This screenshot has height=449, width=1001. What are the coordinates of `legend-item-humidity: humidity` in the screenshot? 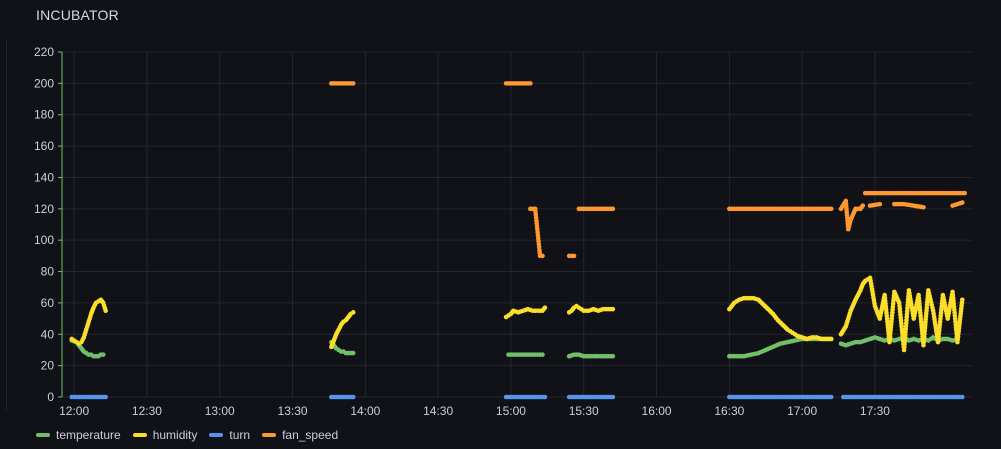 It's located at (165, 435).